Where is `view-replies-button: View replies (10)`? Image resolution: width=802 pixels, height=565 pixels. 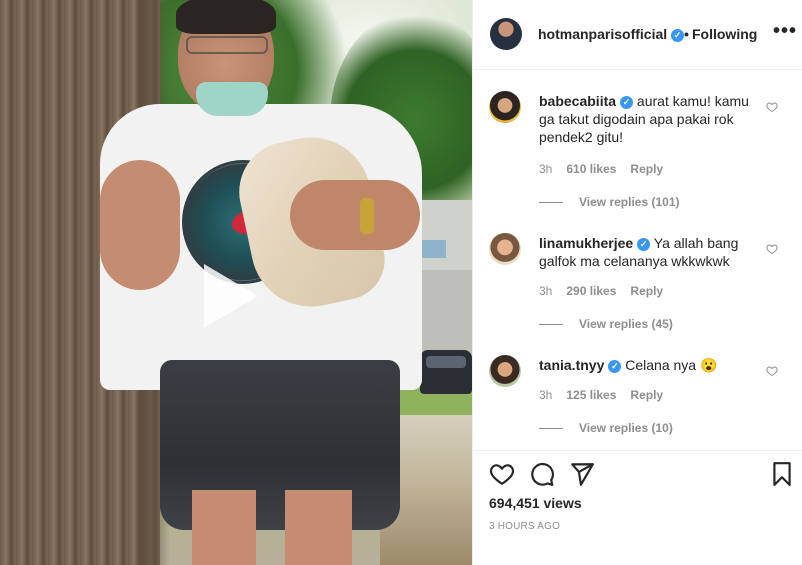 view-replies-button: View replies (10) is located at coordinates (606, 428).